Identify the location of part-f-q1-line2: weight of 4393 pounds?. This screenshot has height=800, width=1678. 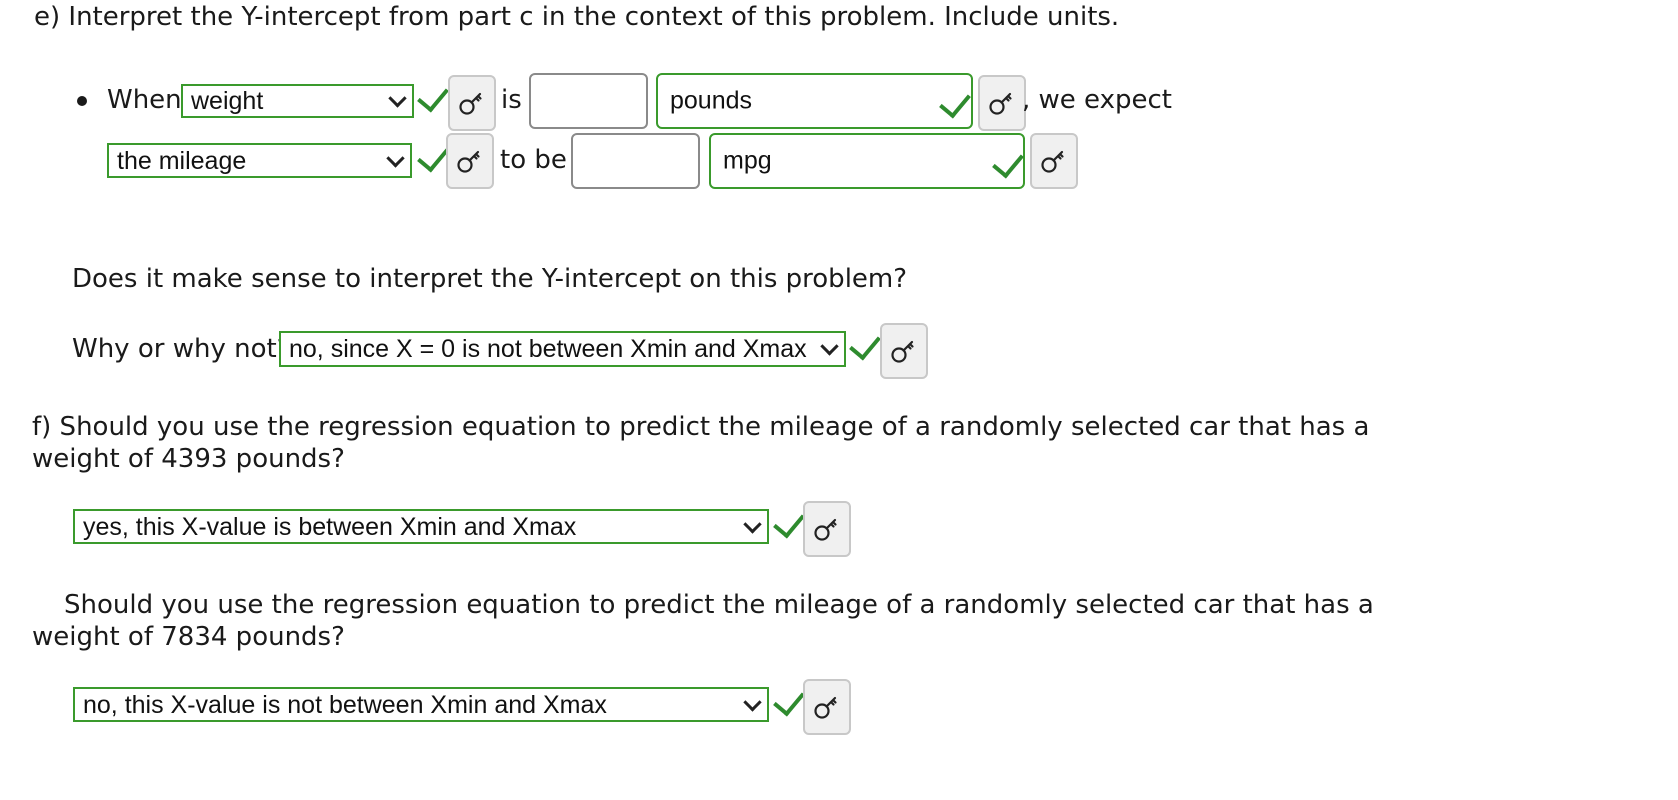
(188, 459).